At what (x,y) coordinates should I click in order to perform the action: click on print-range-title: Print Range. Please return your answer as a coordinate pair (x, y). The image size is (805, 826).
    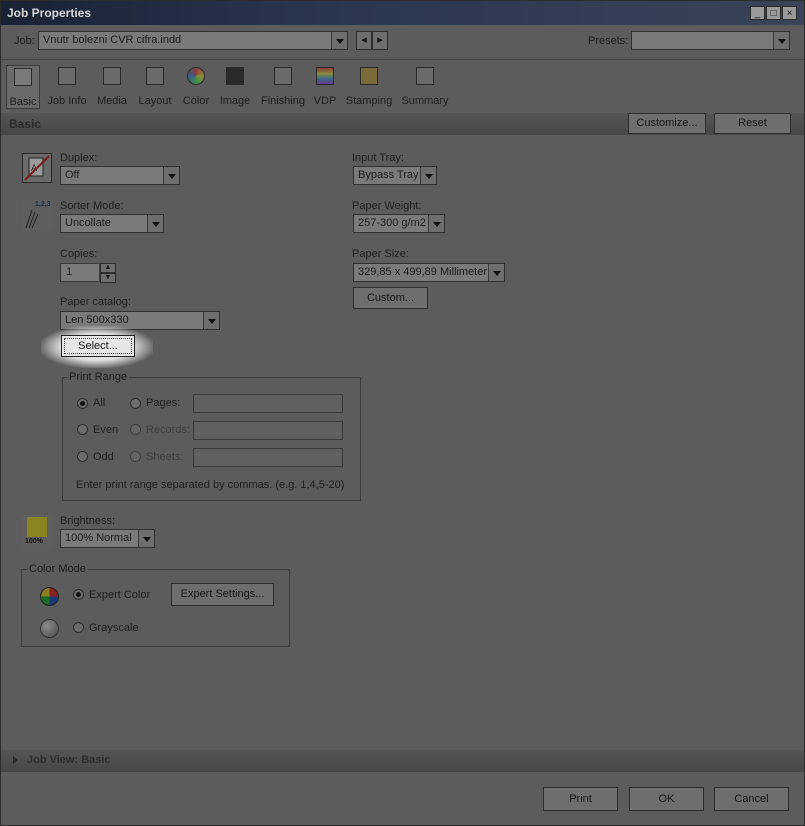
    Looking at the image, I should click on (98, 377).